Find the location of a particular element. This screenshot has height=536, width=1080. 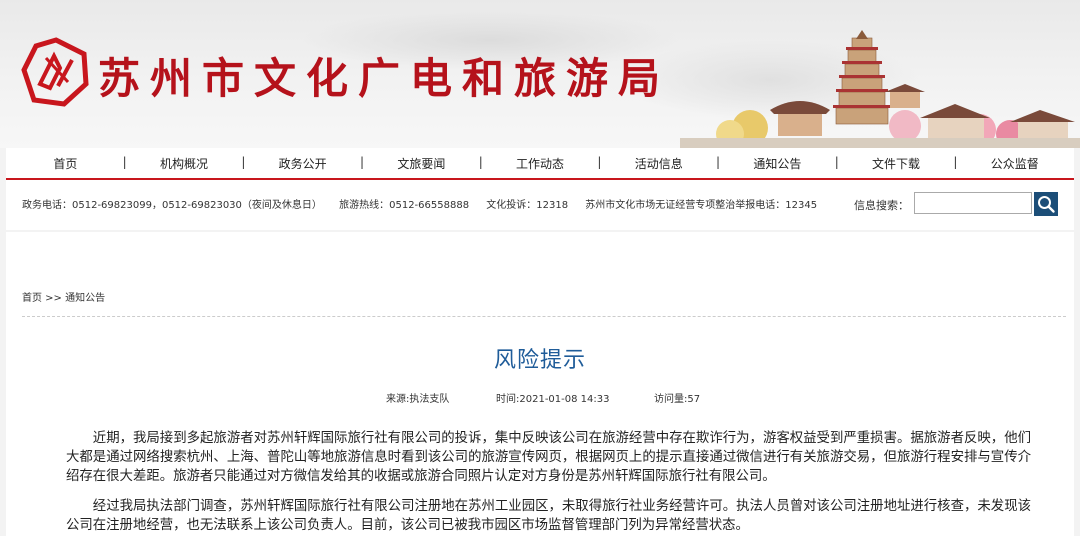

nav-item-events: 活动信息 is located at coordinates (657, 163).